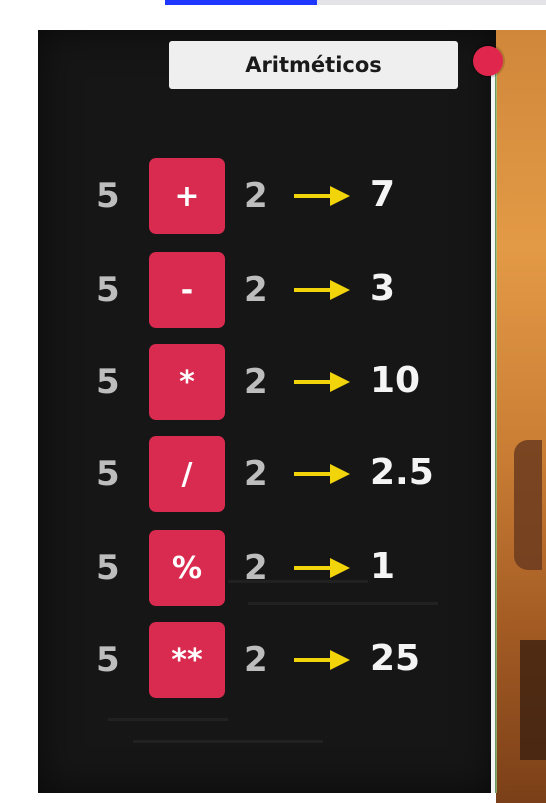  Describe the element at coordinates (395, 658) in the screenshot. I see `result-value: 25` at that location.